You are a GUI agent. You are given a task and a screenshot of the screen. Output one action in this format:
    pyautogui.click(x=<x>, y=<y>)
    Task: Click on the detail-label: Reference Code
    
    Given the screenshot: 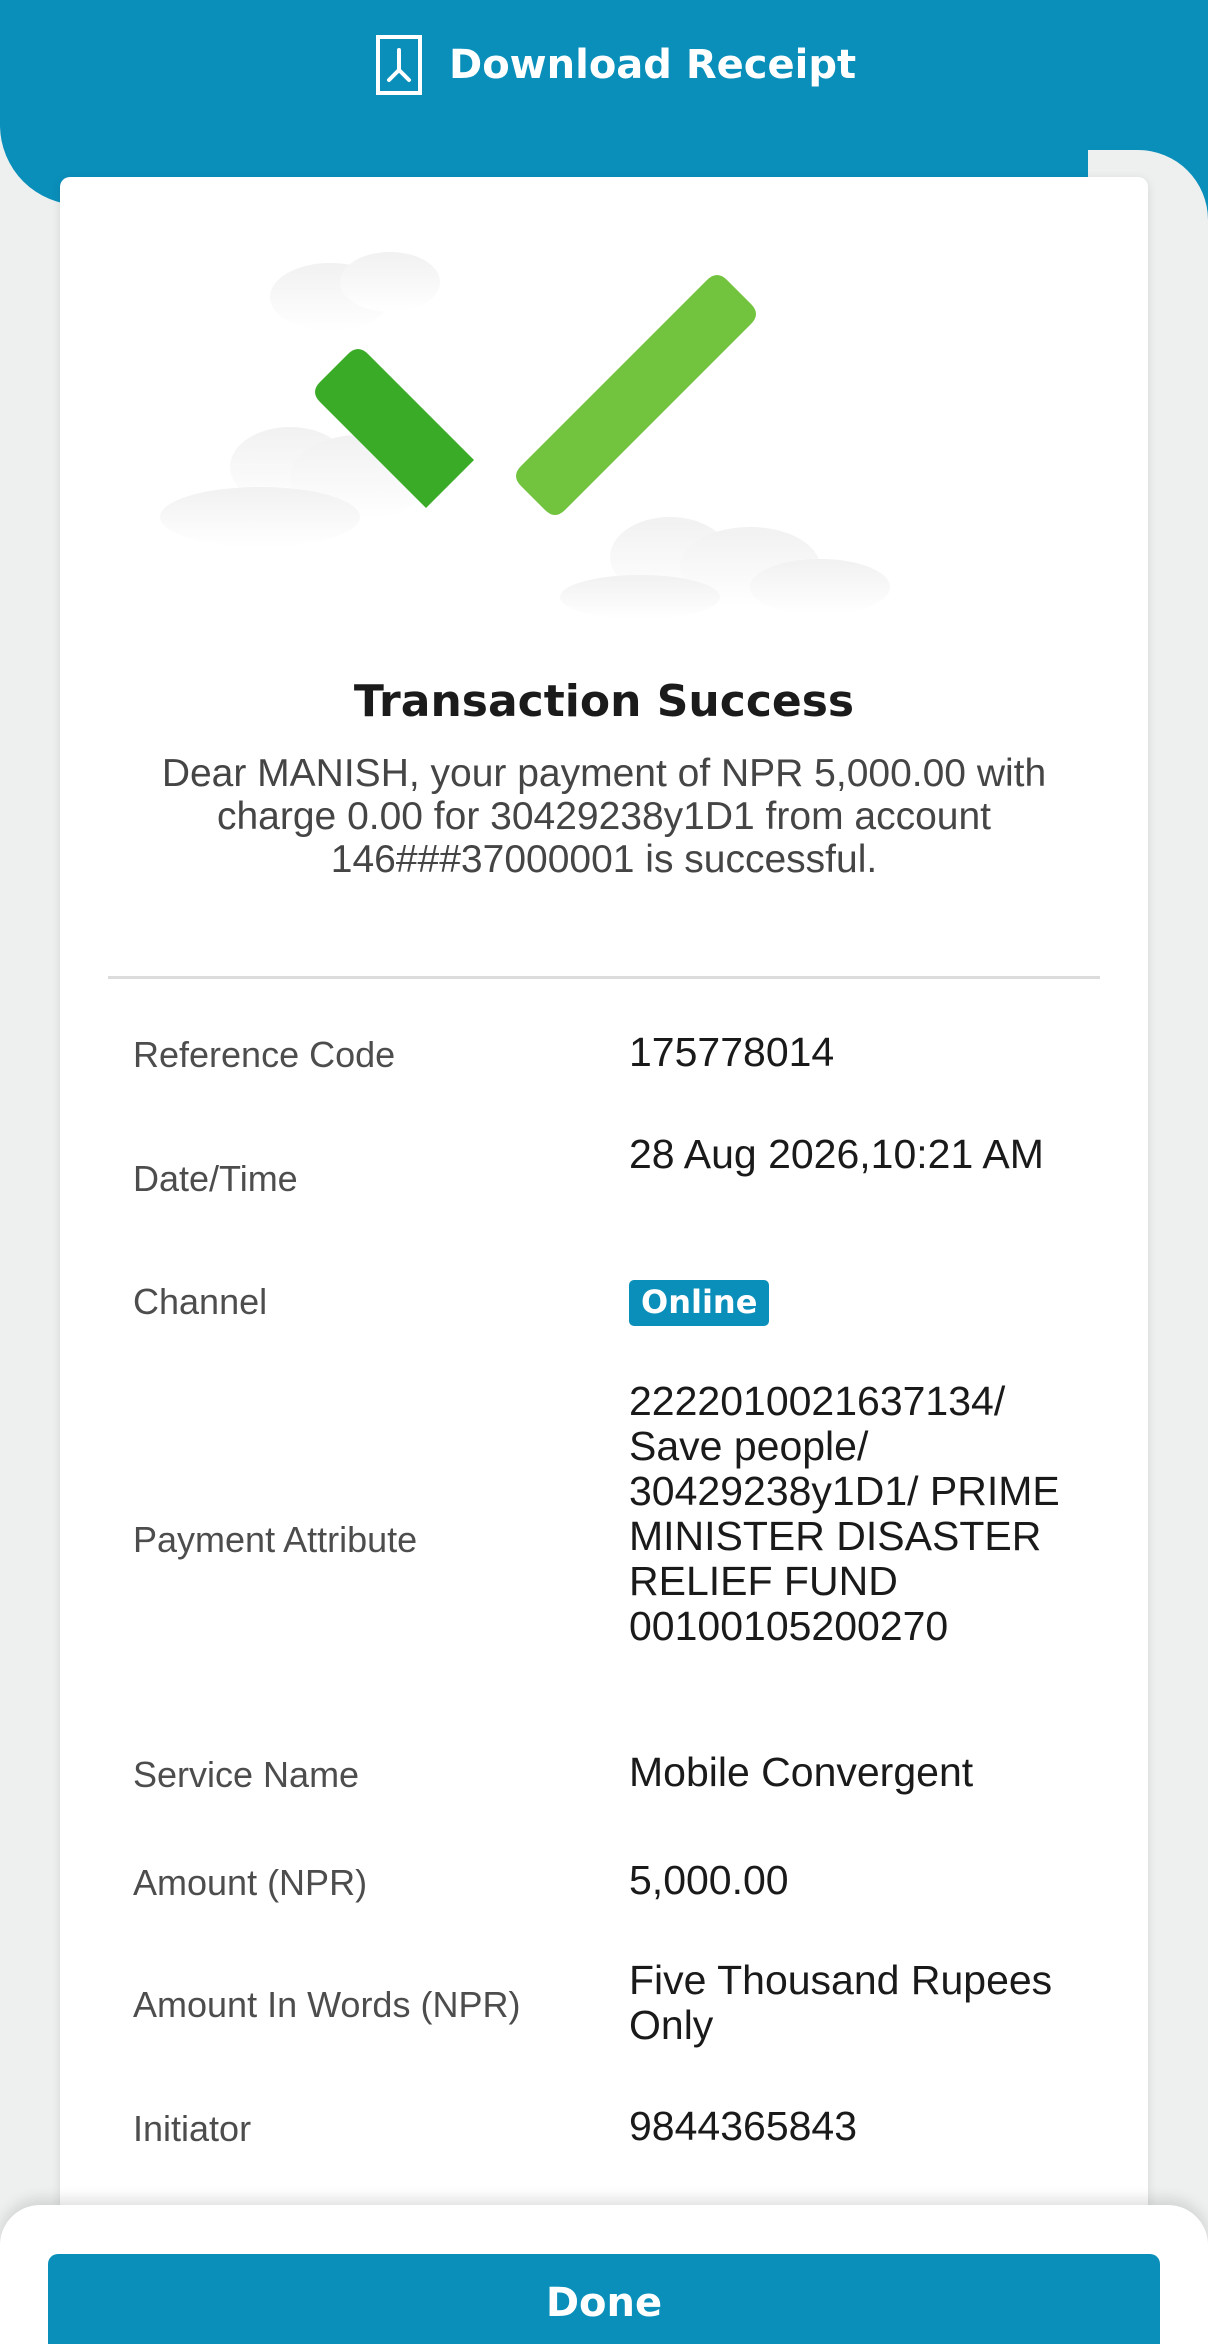 What is the action you would take?
    pyautogui.click(x=264, y=1054)
    